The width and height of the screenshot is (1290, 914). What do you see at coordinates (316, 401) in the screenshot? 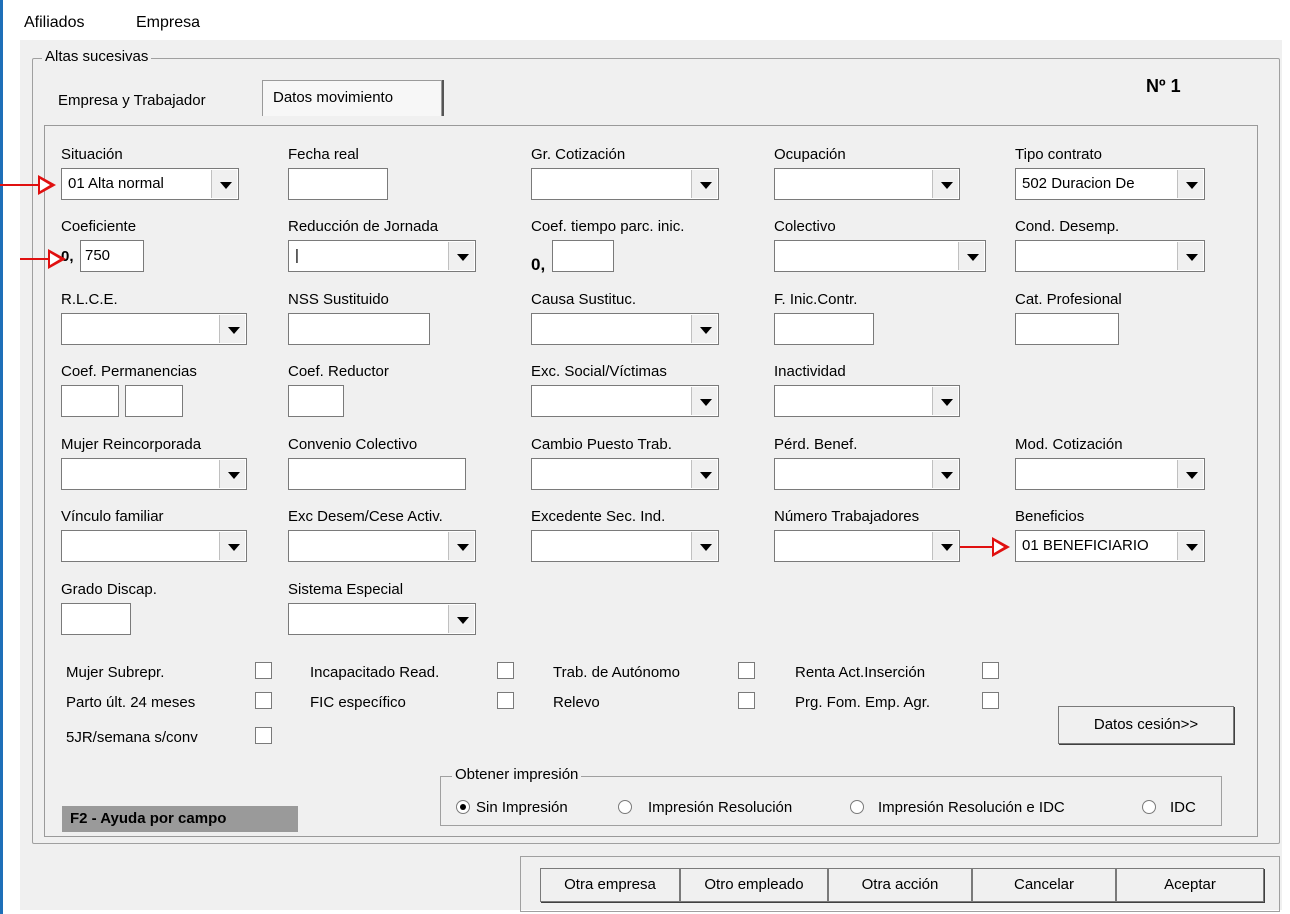
I see `coef-reductor-input` at bounding box center [316, 401].